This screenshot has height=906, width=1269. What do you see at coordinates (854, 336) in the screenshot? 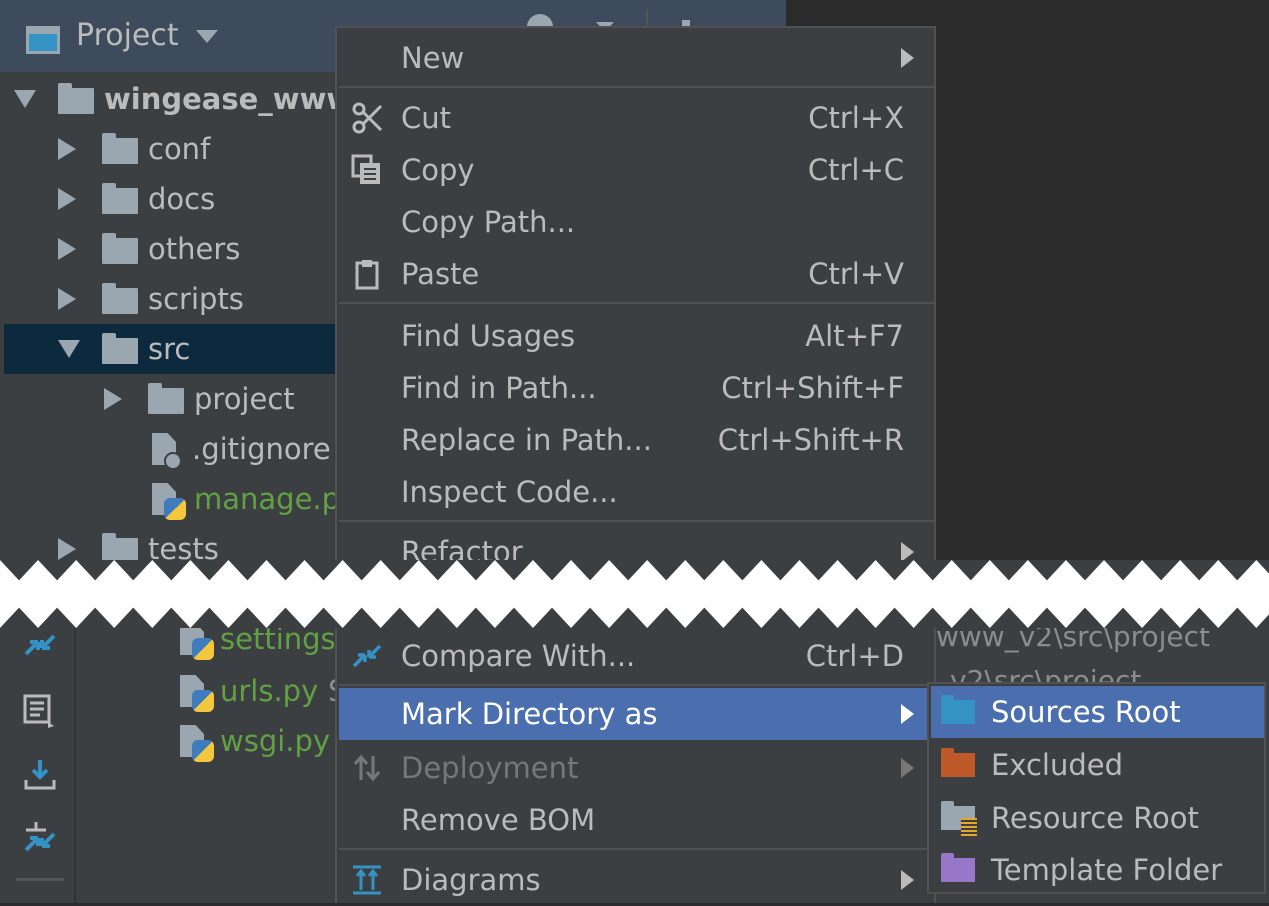
I see `menu-item-shortcut: Alt+F7` at bounding box center [854, 336].